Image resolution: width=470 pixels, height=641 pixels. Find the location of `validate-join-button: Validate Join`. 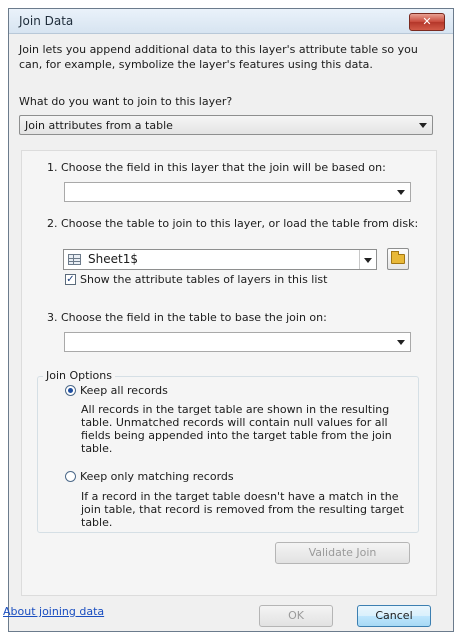

validate-join-button: Validate Join is located at coordinates (342, 553).